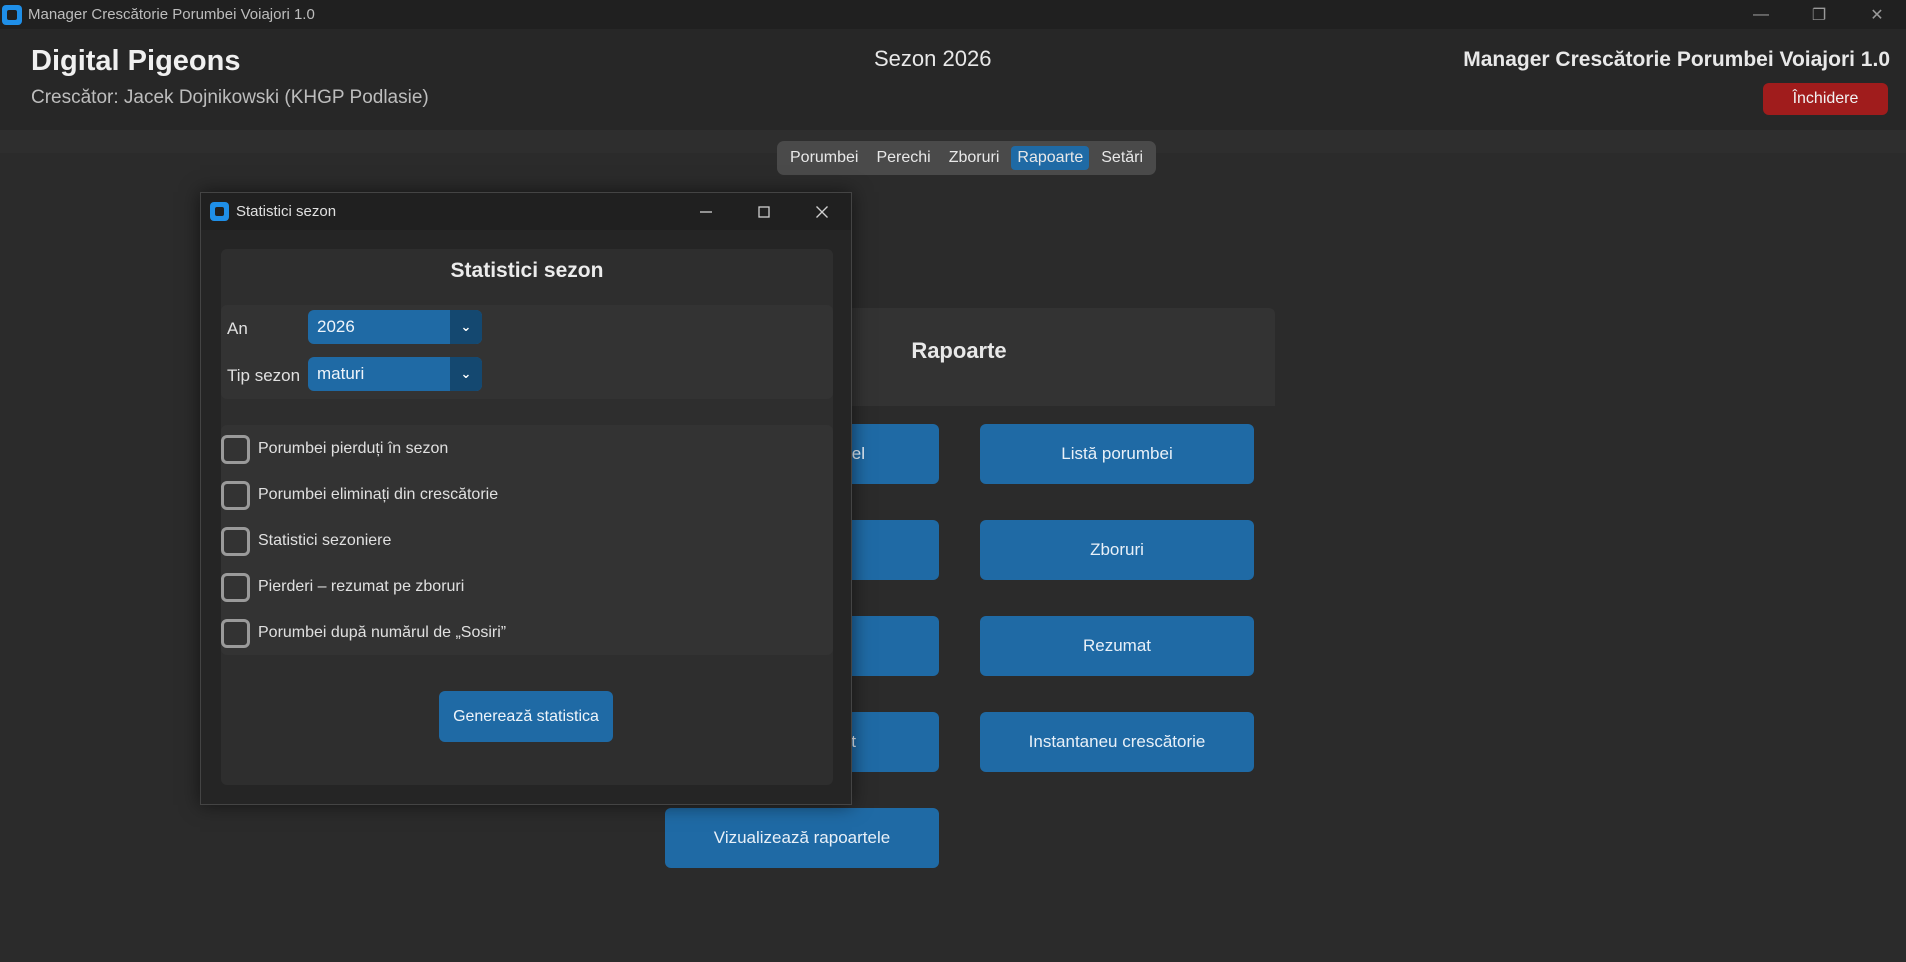  Describe the element at coordinates (526, 211) in the screenshot. I see `dialog-titlebar: Statistici sezon` at that location.